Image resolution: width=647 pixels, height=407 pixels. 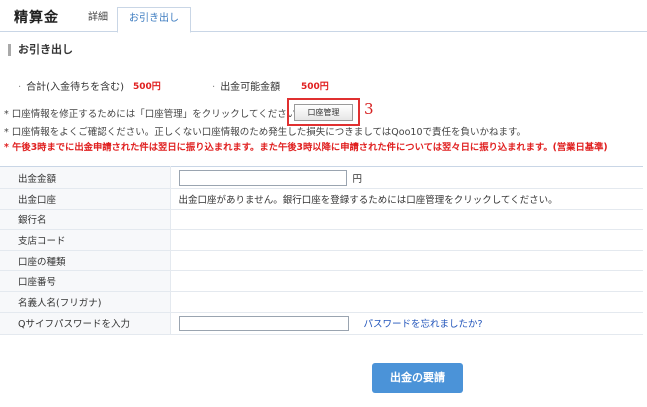 What do you see at coordinates (85, 261) in the screenshot?
I see `account-type-label: 口座の種類` at bounding box center [85, 261].